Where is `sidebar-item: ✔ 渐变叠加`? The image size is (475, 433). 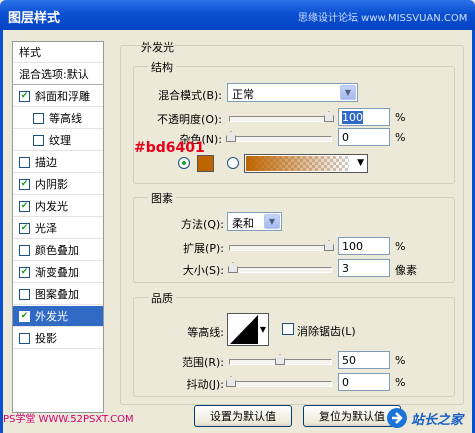
sidebar-item: ✔ 渐变叠加 is located at coordinates (58, 272).